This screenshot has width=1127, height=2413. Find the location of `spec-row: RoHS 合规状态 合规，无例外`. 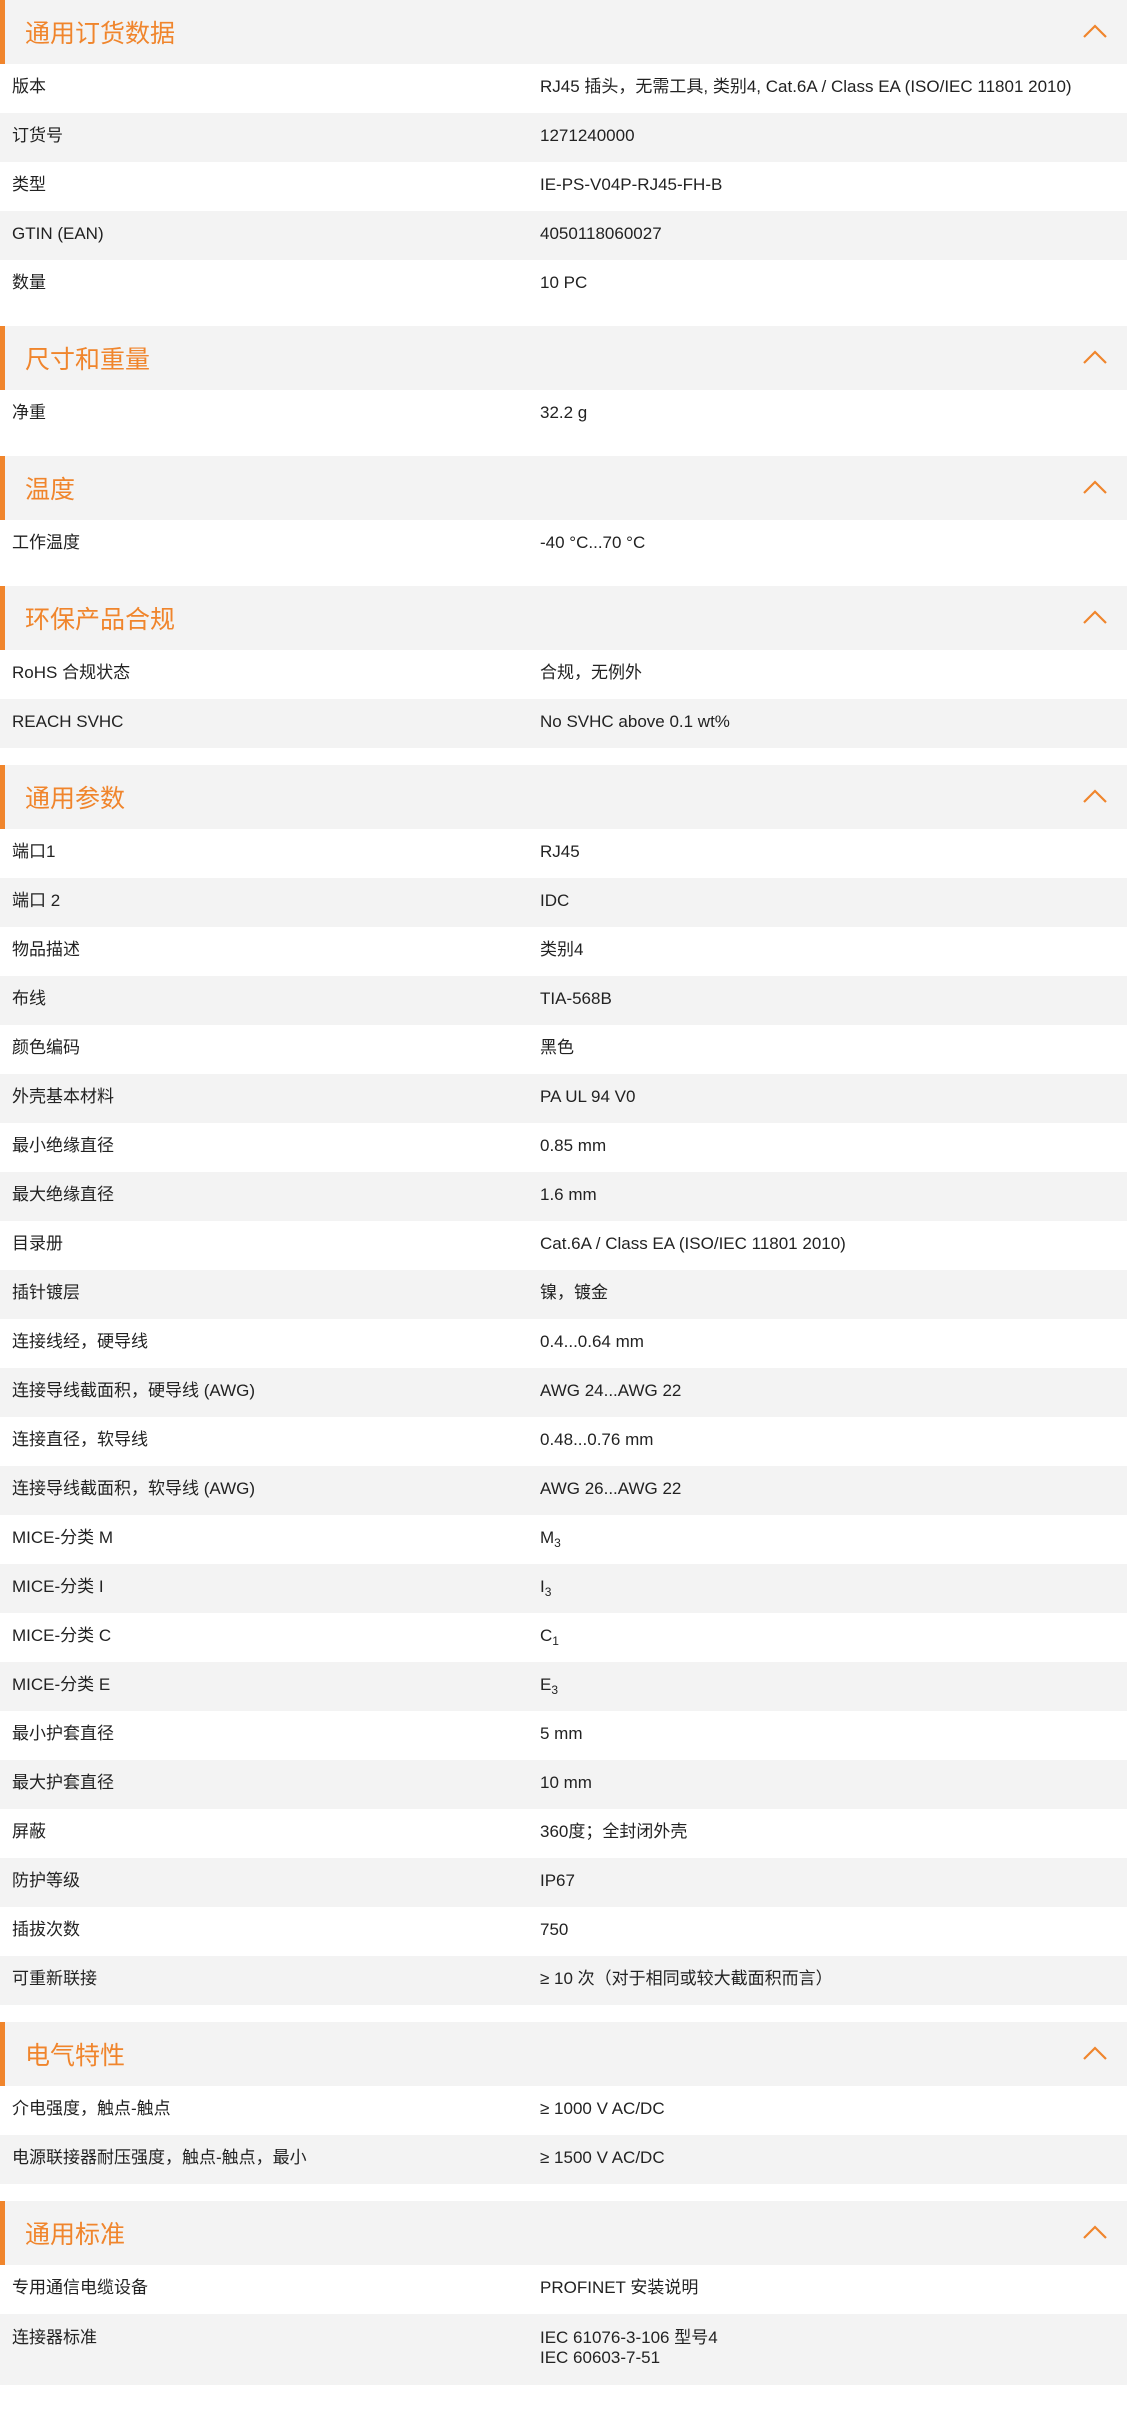

spec-row: RoHS 合规状态 合规，无例外 is located at coordinates (563, 674).